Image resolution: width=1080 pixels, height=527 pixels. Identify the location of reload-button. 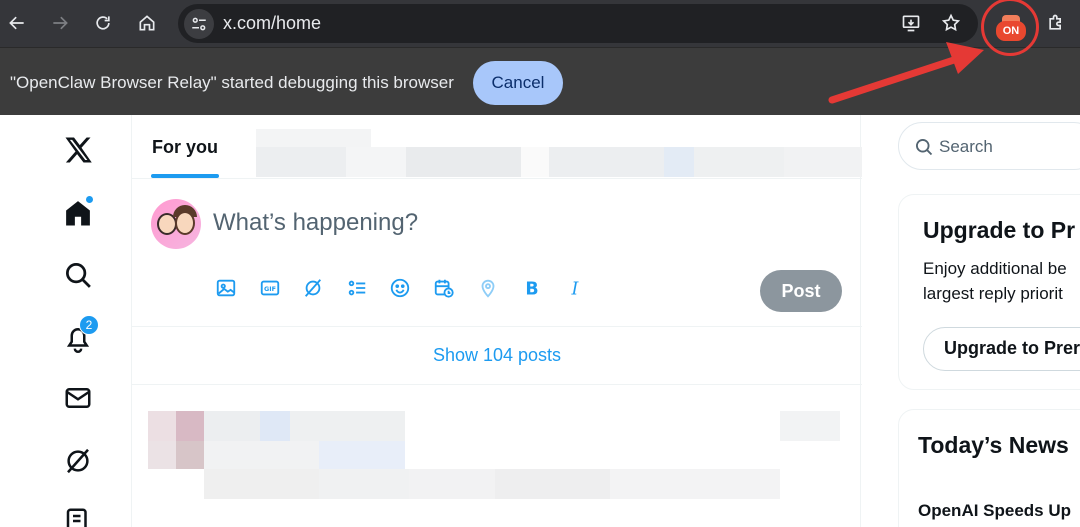
(103, 23).